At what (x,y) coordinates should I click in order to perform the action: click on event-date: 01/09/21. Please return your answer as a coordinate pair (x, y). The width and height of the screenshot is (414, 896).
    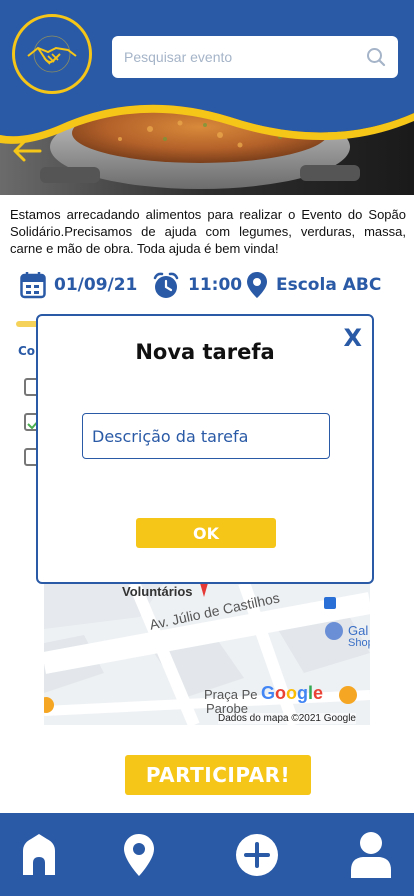
    Looking at the image, I should click on (78, 285).